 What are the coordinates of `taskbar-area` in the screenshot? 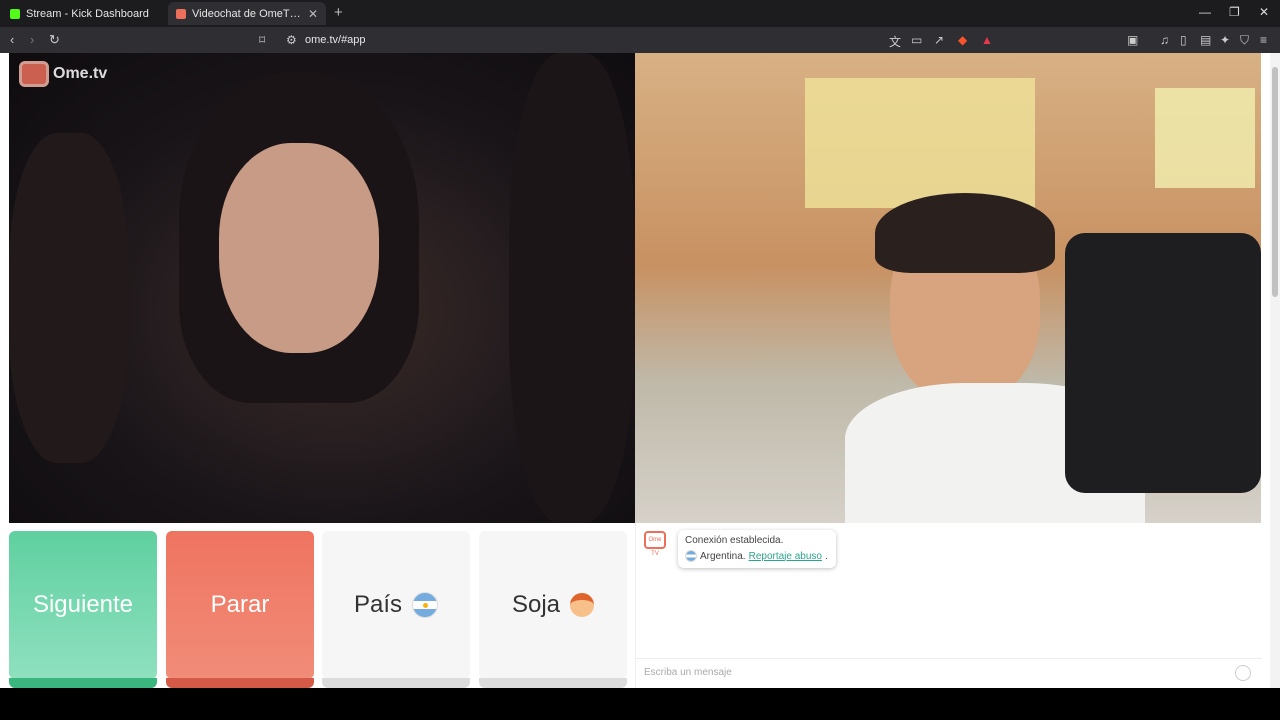 It's located at (640, 704).